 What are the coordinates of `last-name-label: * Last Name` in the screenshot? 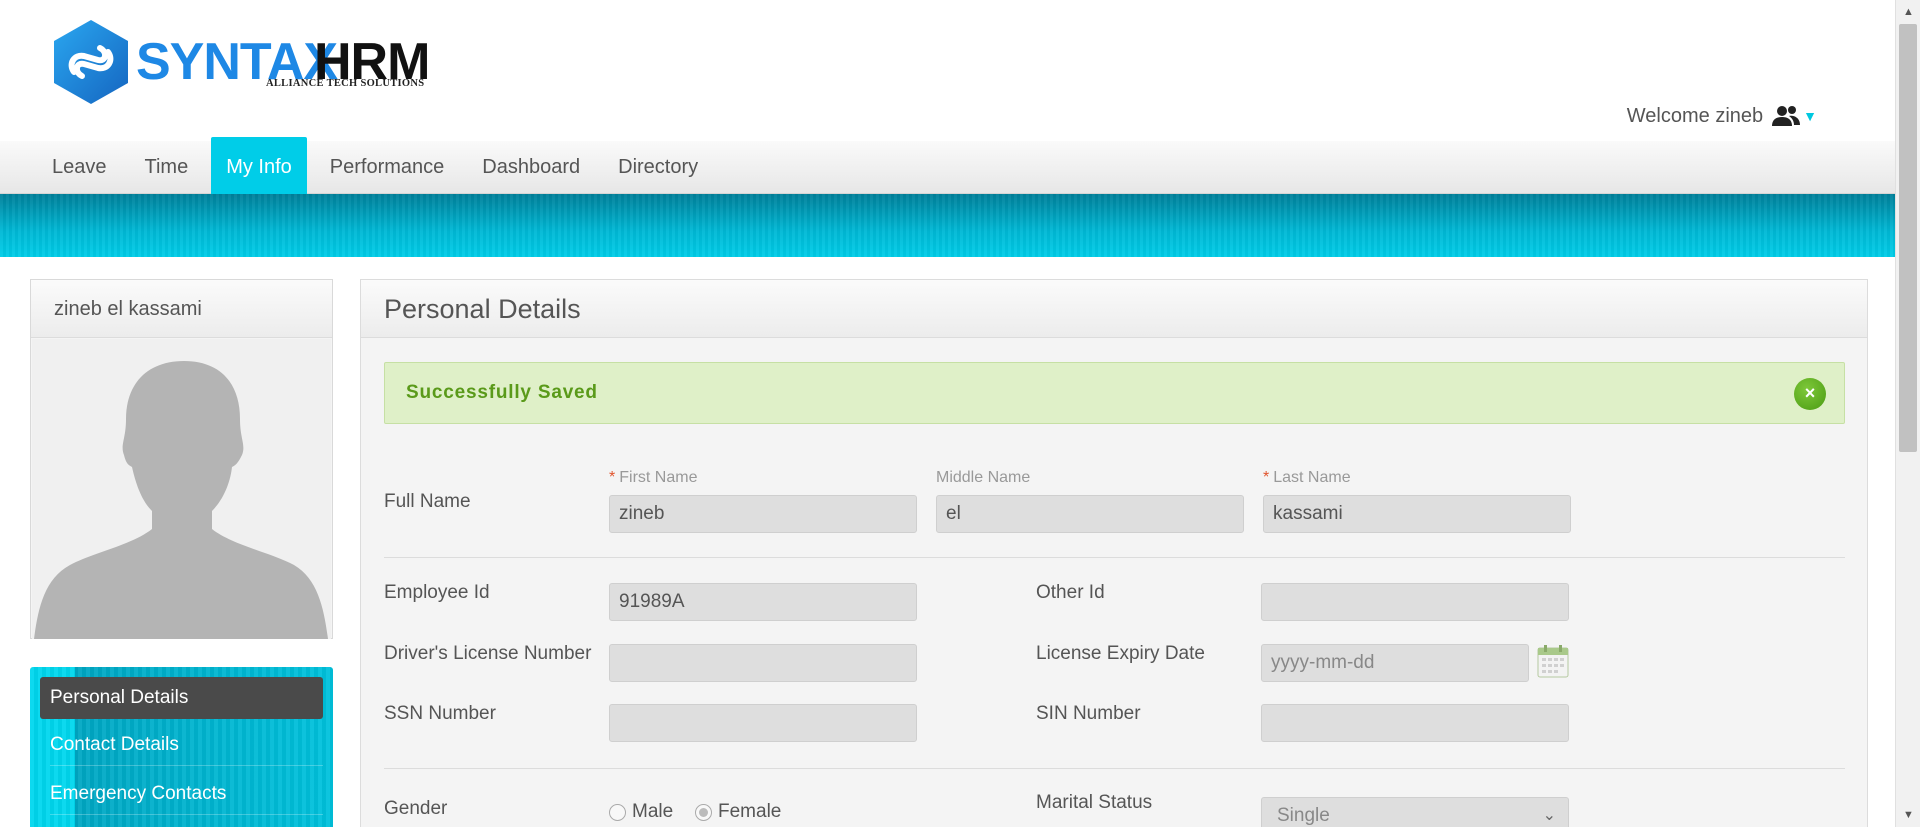 It's located at (1307, 477).